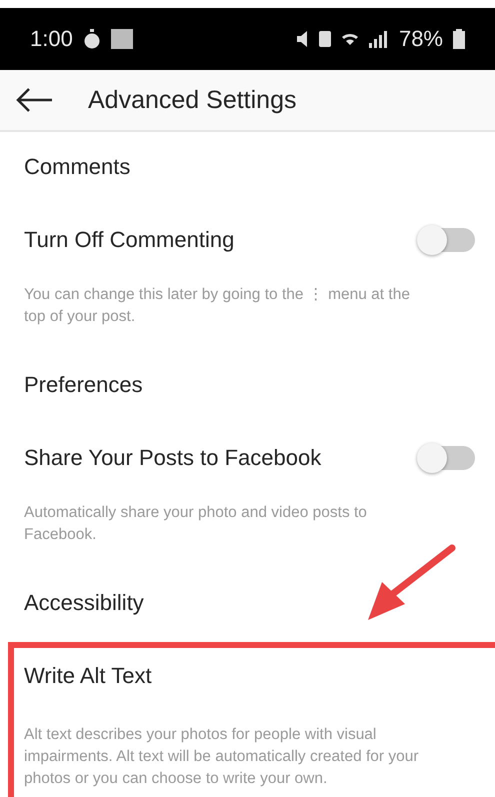 The height and width of the screenshot is (797, 495). What do you see at coordinates (88, 676) in the screenshot?
I see `setting-label: Write Alt Text` at bounding box center [88, 676].